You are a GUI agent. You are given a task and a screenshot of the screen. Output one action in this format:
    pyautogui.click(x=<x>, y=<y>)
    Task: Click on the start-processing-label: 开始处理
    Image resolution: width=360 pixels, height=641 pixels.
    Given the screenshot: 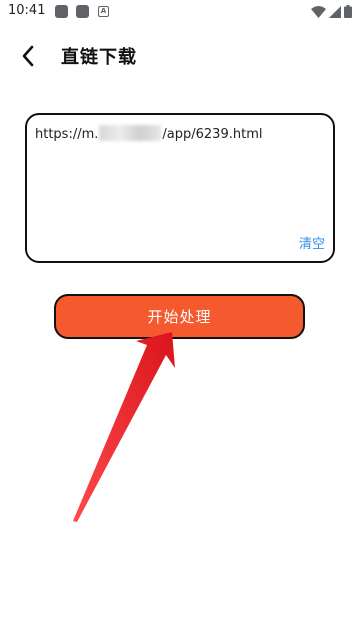 What is the action you would take?
    pyautogui.click(x=179, y=317)
    